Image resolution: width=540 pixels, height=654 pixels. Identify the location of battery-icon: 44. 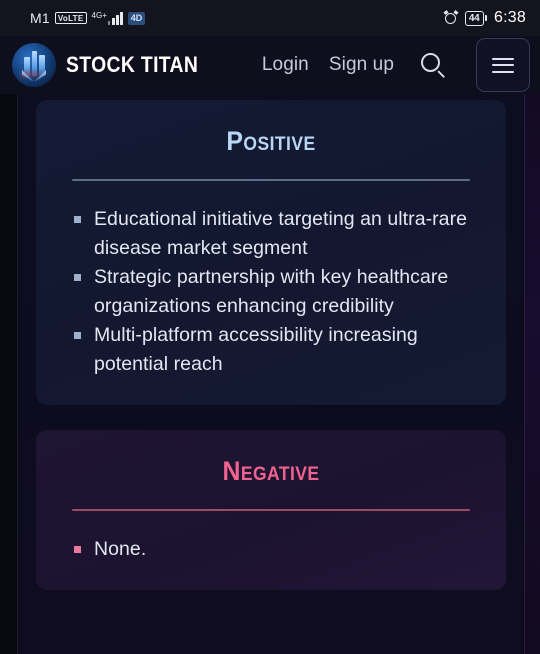
(476, 18).